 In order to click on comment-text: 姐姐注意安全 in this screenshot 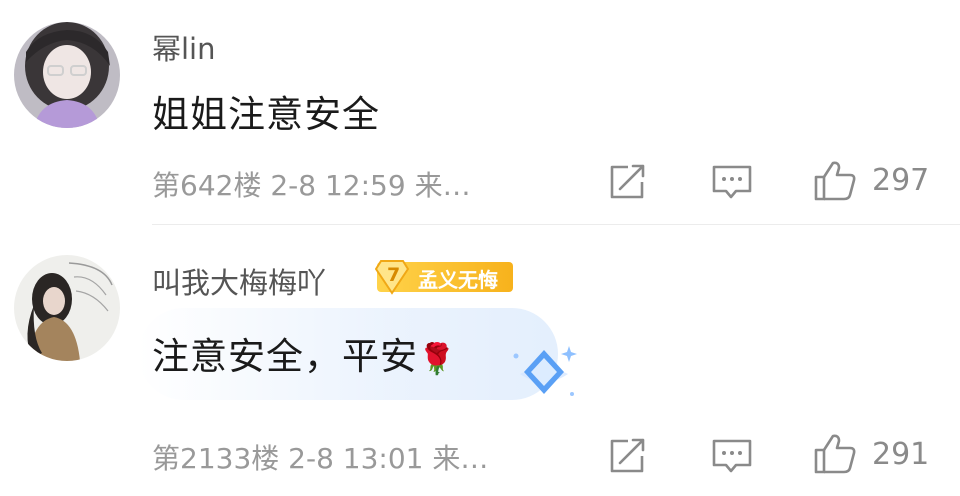, I will do `click(266, 114)`.